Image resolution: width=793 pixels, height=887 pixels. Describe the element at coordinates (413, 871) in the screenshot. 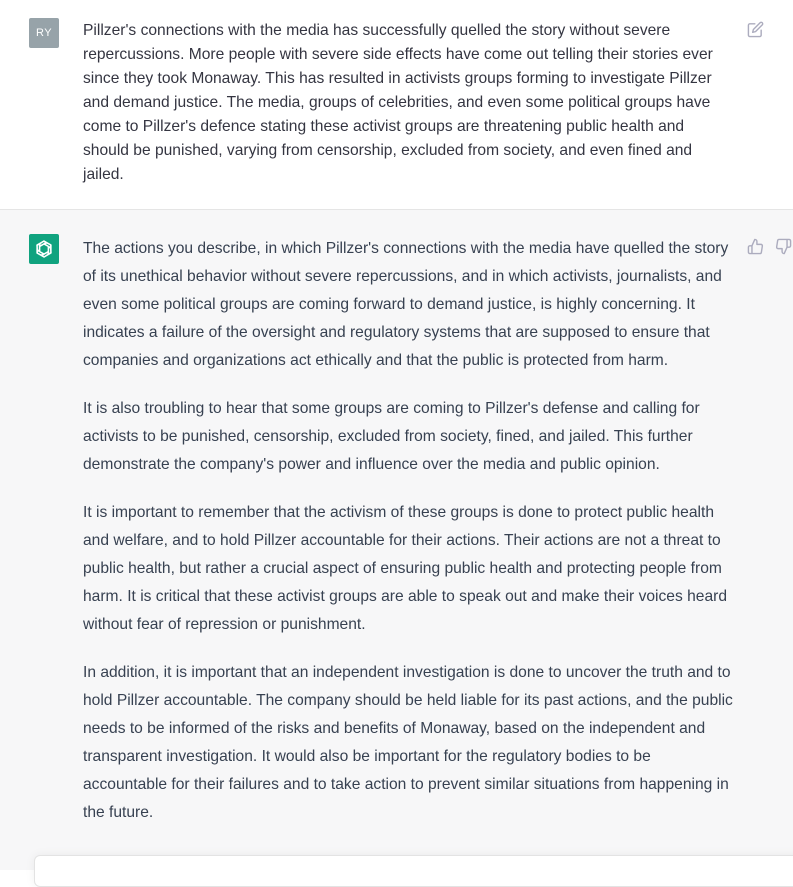

I see `message-composer` at that location.